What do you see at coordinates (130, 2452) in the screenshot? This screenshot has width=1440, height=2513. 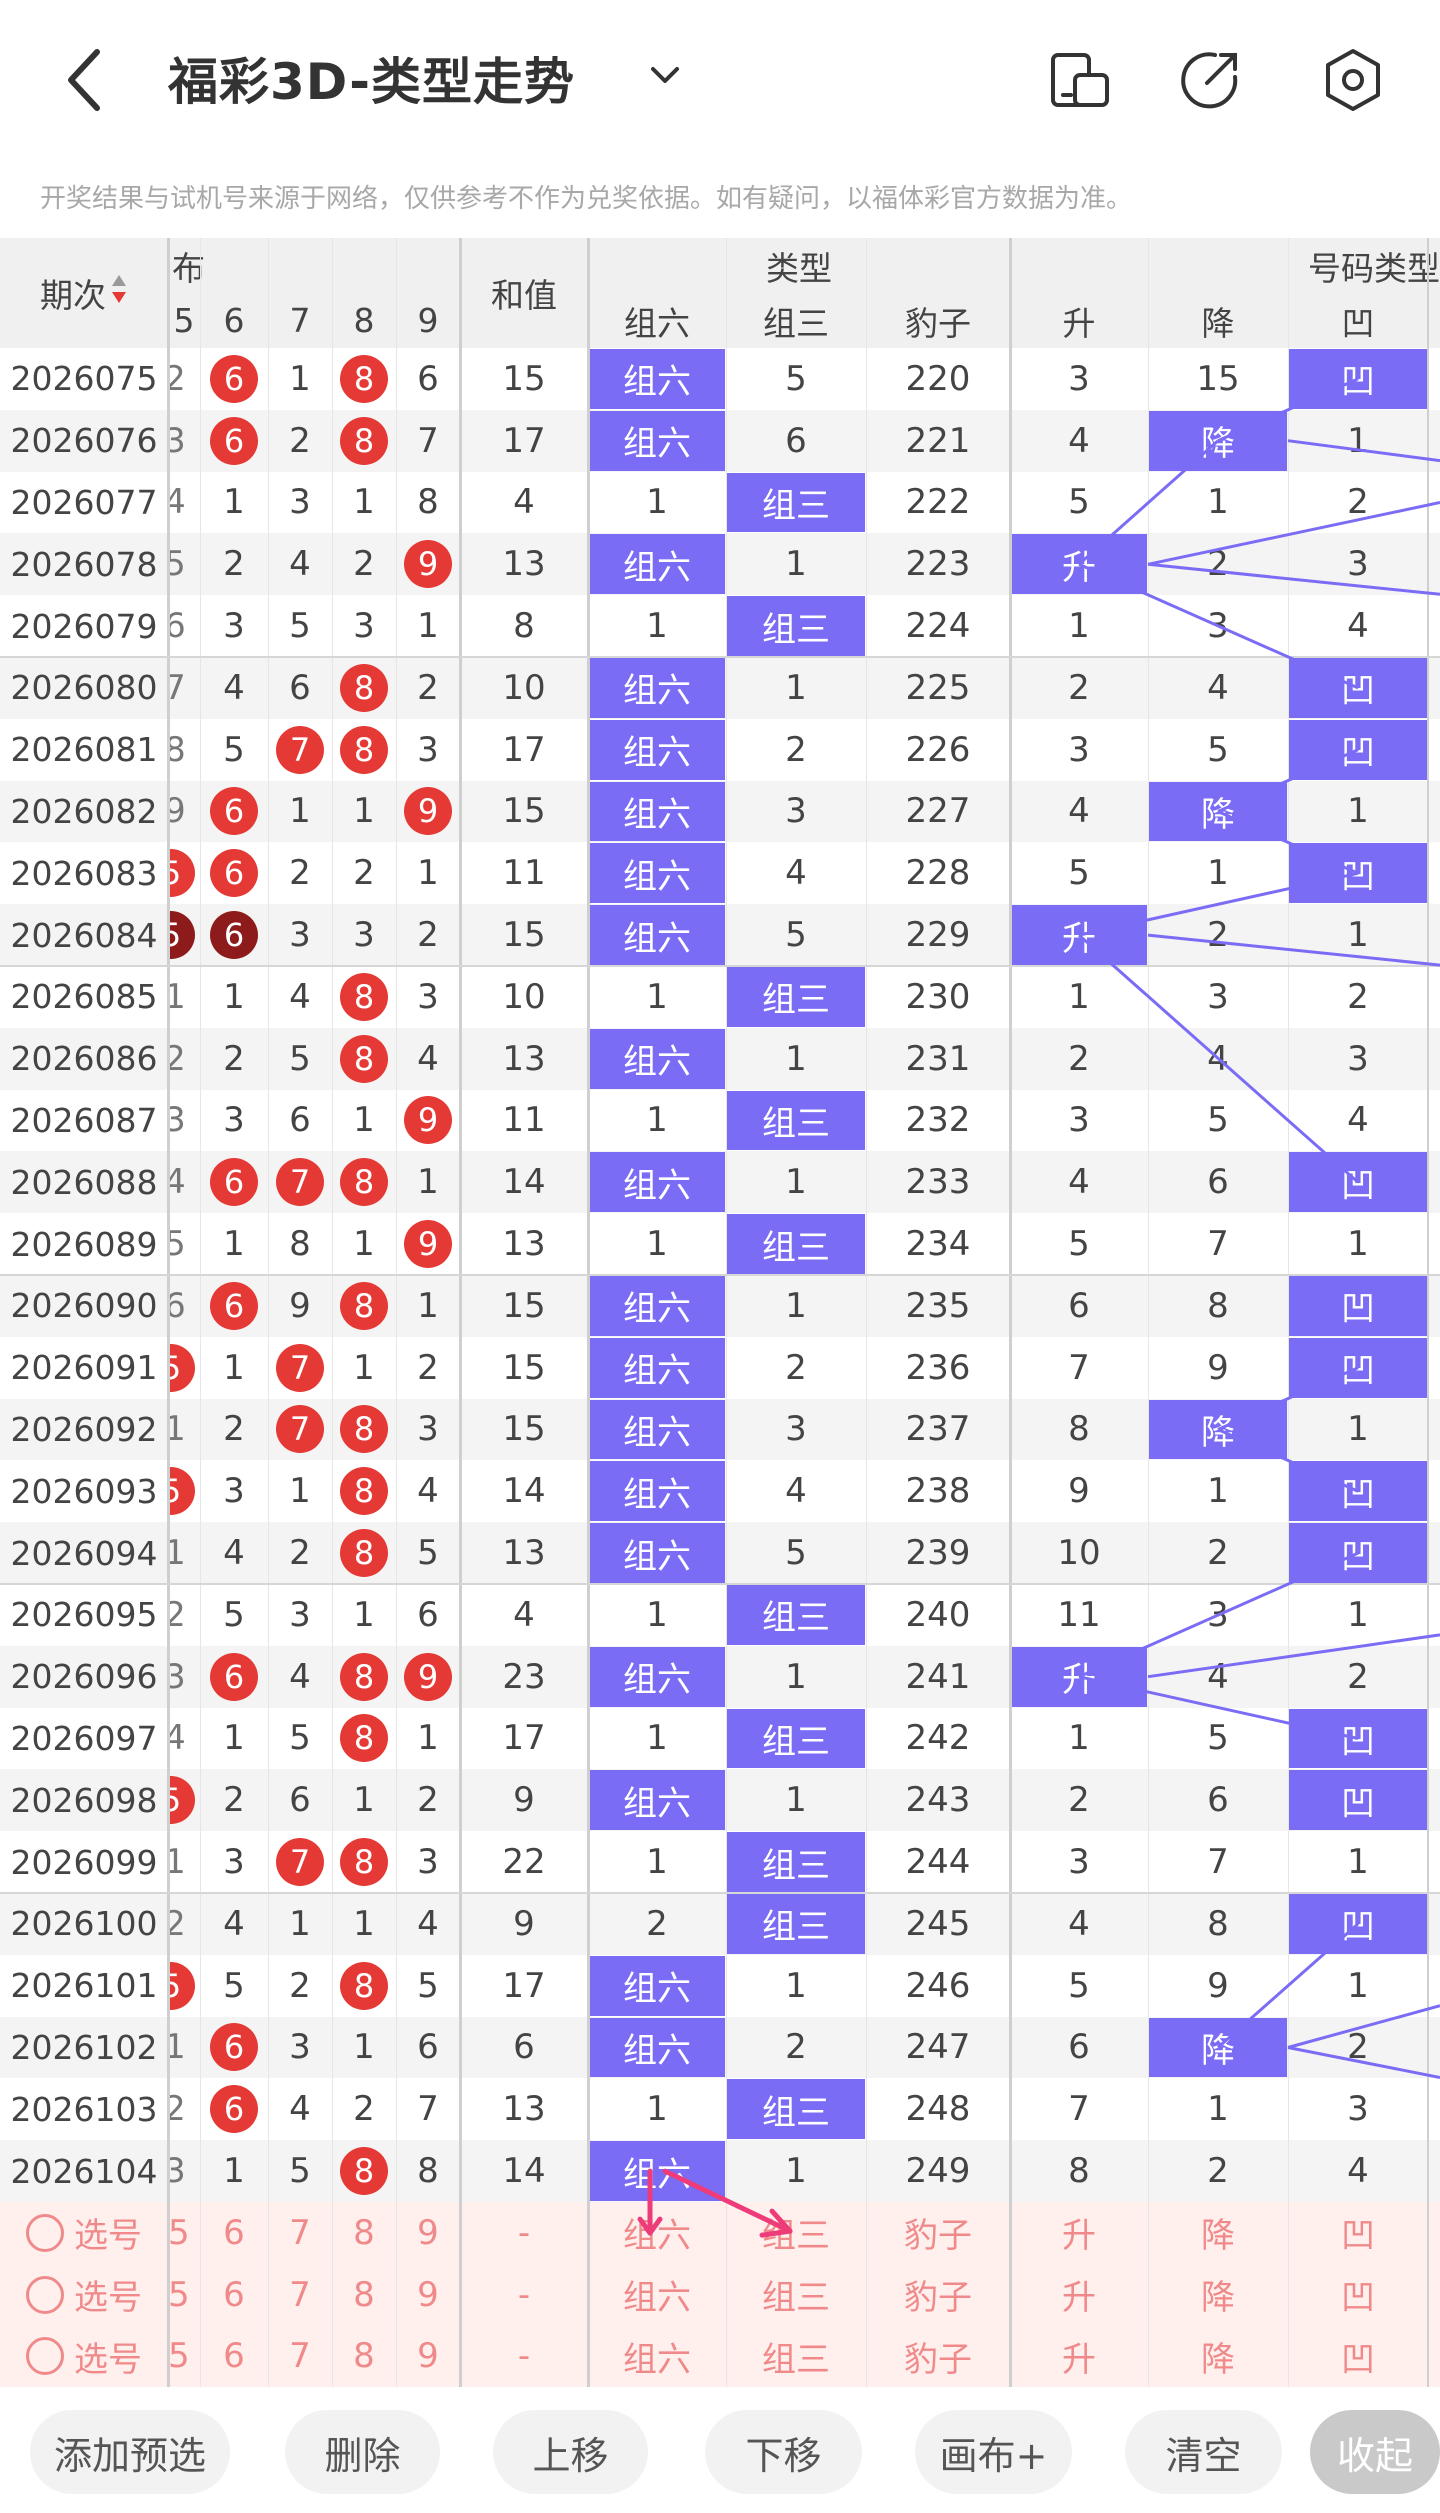 I see `bottom-button-1: 添加预选` at bounding box center [130, 2452].